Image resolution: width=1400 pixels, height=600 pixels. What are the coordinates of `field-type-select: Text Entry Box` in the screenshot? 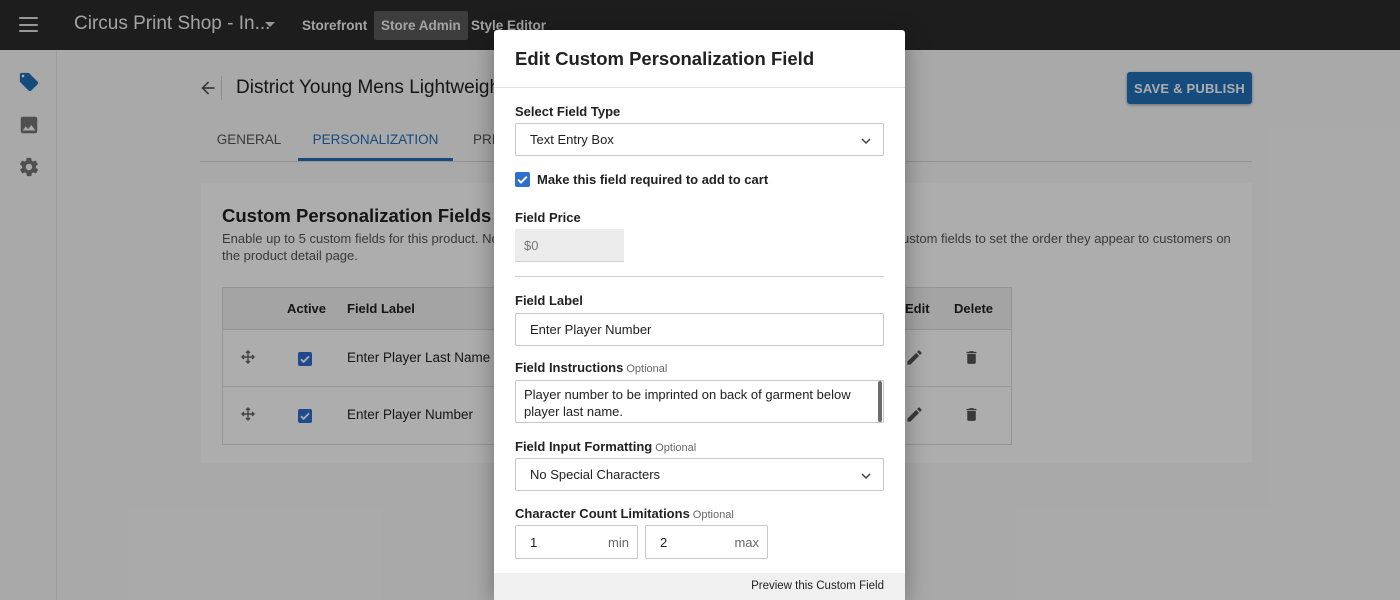 It's located at (699, 139).